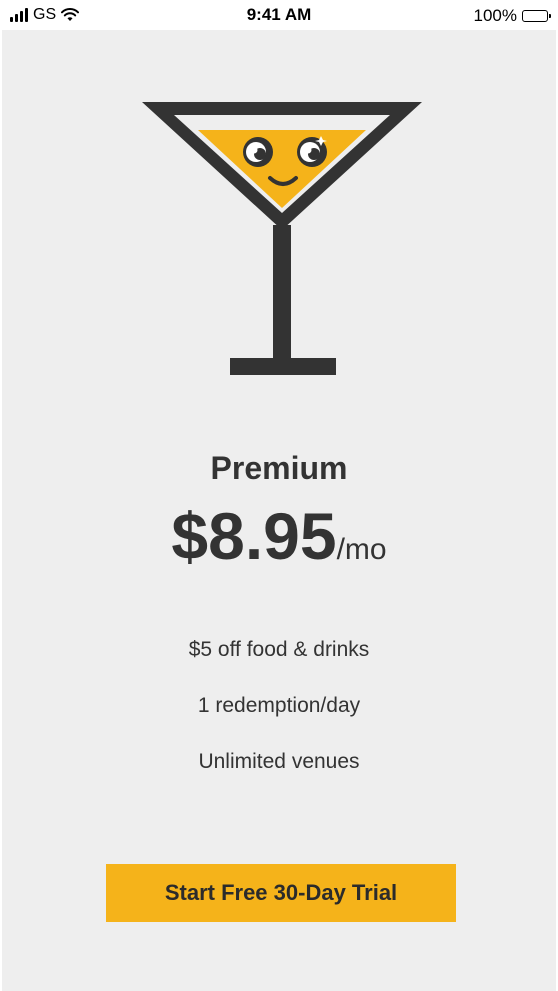 The width and height of the screenshot is (558, 991). What do you see at coordinates (279, 761) in the screenshot?
I see `feature-item: Unlimited venues` at bounding box center [279, 761].